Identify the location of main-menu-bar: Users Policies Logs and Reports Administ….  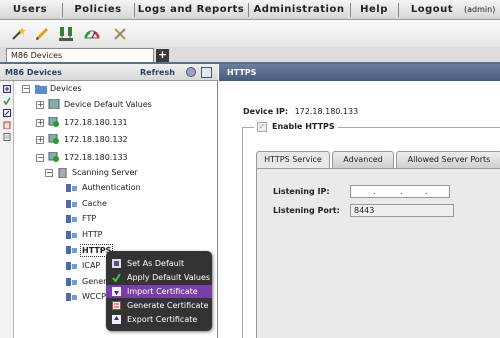
(250, 10).